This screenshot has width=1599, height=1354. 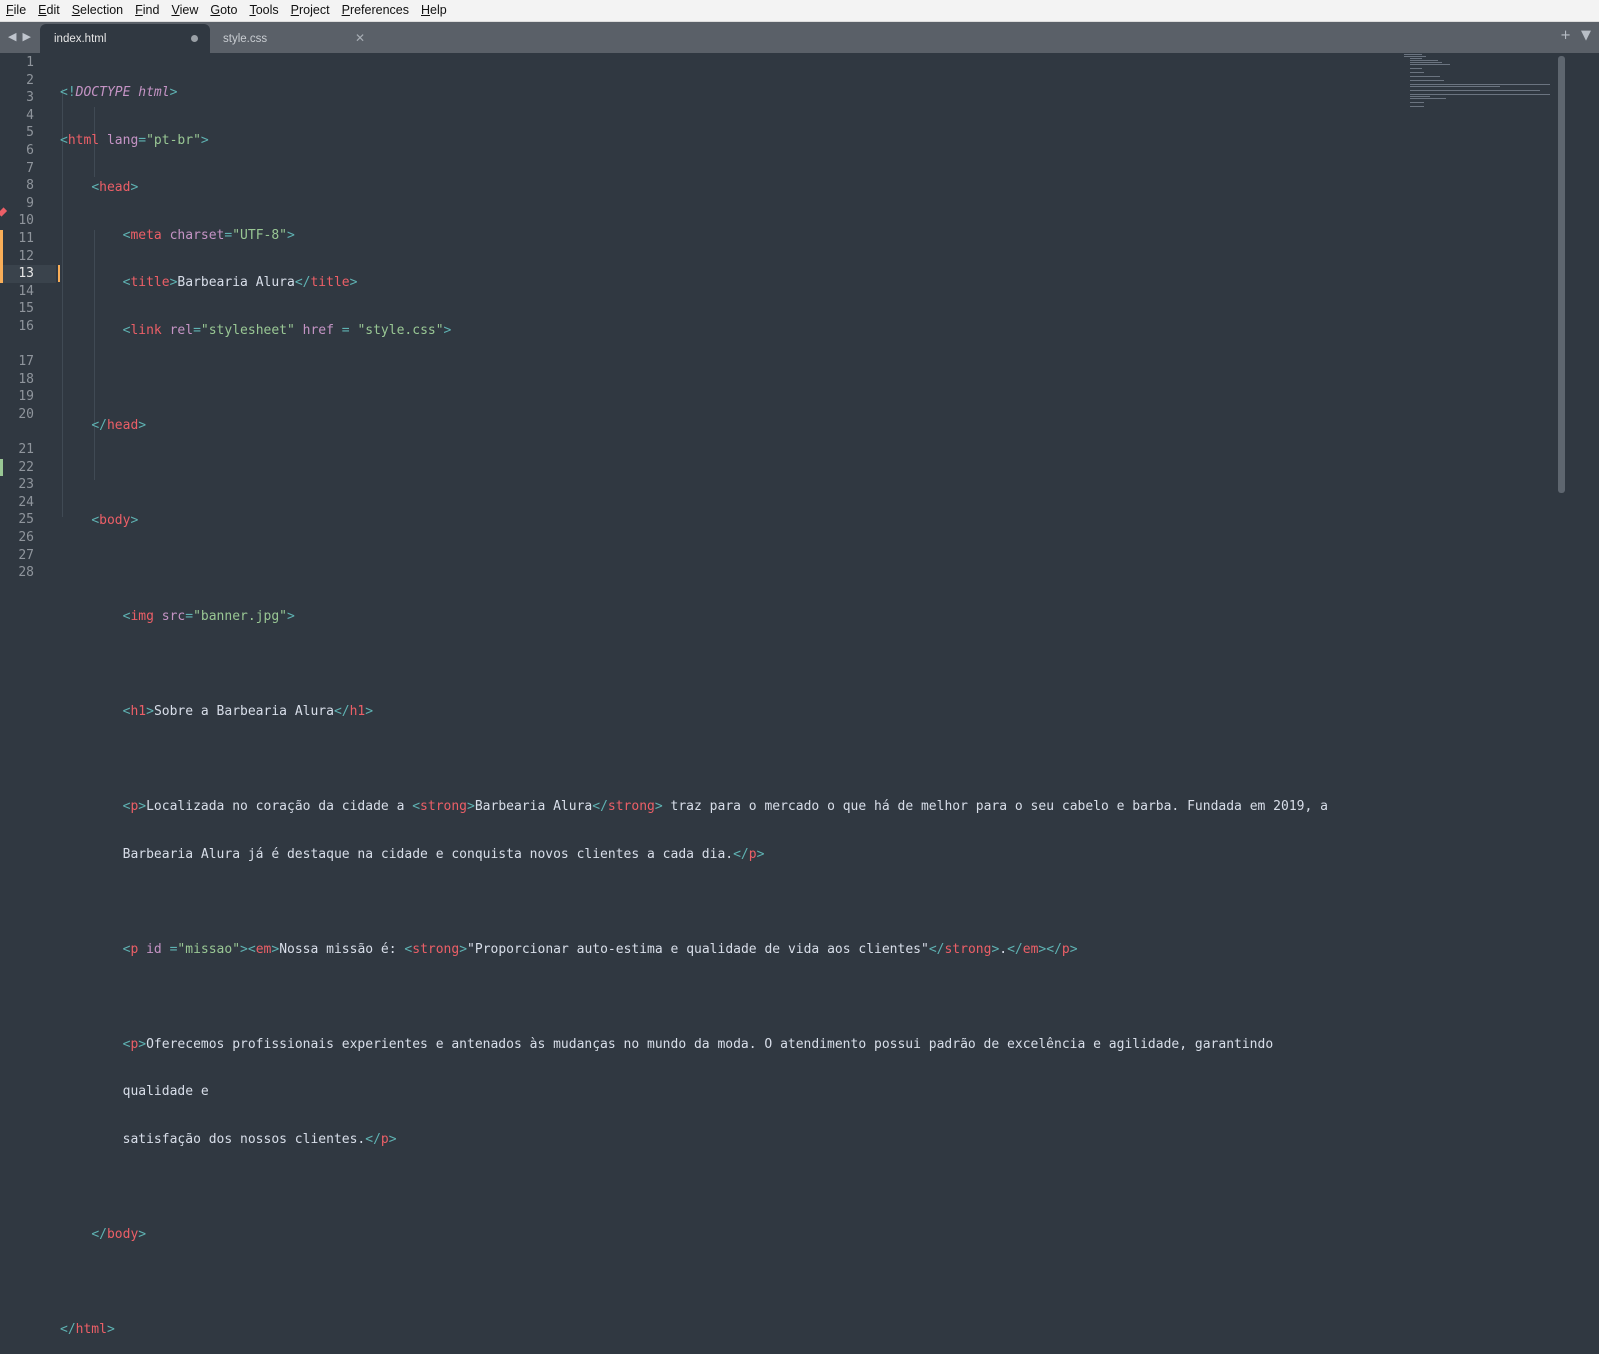 I want to click on code-line: <title>Barbearia Alura</title>, so click(x=240, y=283).